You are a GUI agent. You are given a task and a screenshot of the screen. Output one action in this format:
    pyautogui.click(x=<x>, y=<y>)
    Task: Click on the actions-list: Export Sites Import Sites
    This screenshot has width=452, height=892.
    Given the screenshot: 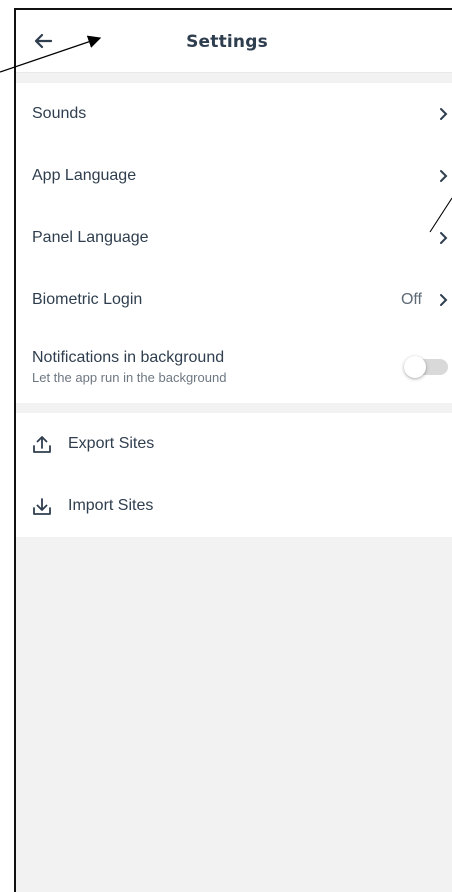 What is the action you would take?
    pyautogui.click(x=234, y=475)
    